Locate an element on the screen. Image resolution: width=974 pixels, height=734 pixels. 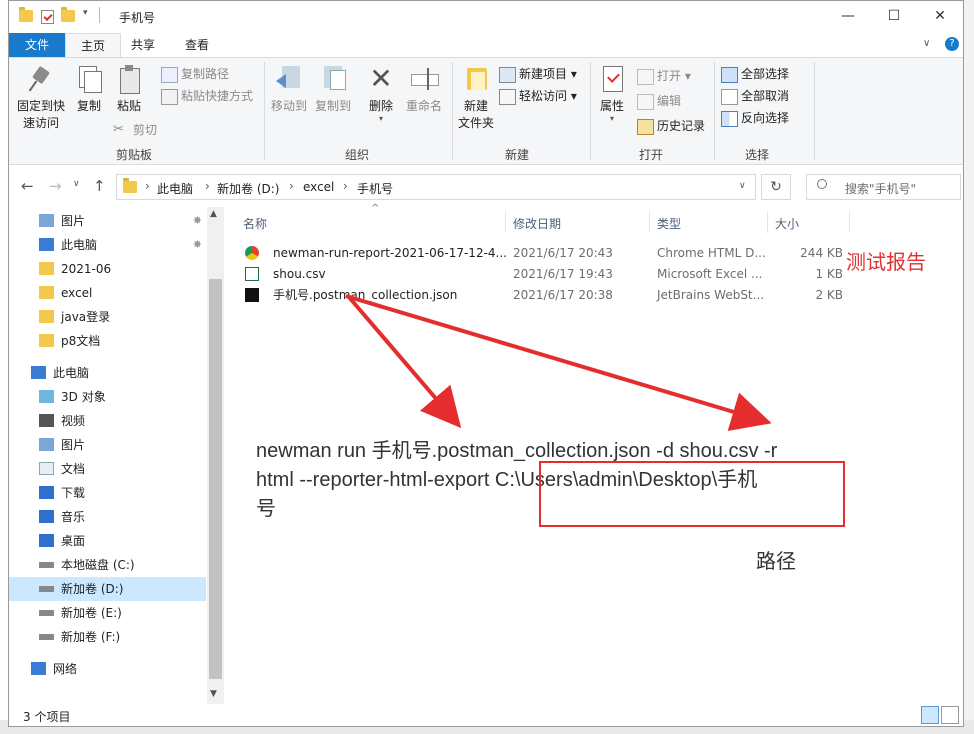
webstorm-json-icon is located at coordinates (252, 295).